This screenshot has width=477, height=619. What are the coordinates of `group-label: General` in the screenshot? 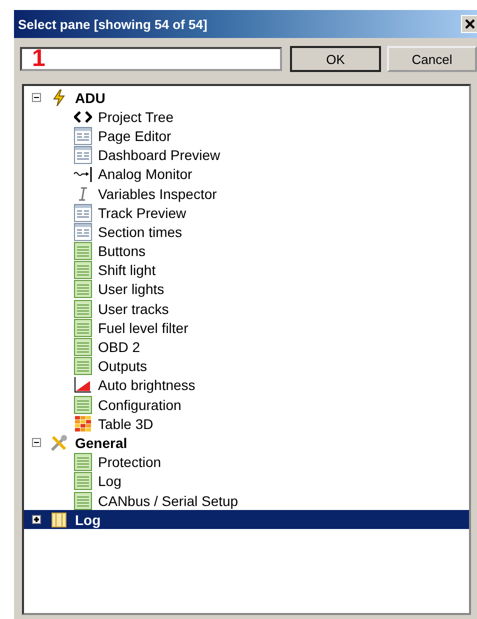 It's located at (101, 442).